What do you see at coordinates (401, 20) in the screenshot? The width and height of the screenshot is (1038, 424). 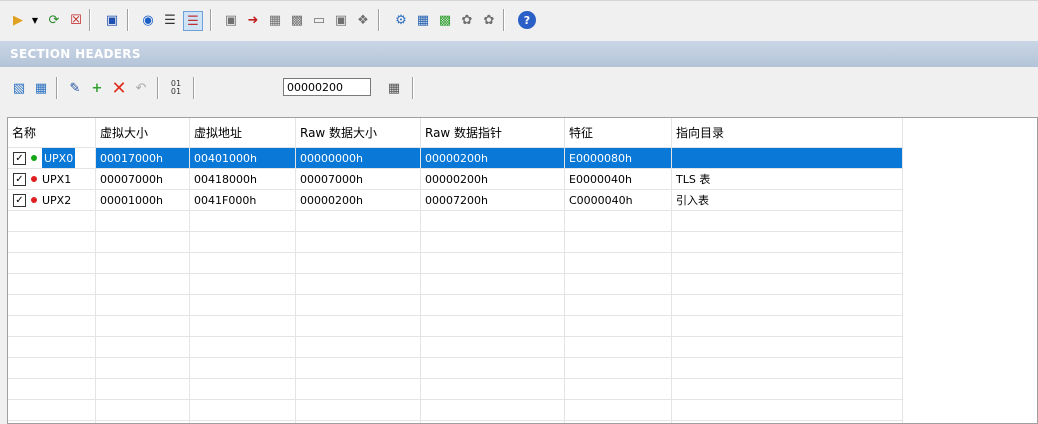 I see `settings-icon: ⚙` at bounding box center [401, 20].